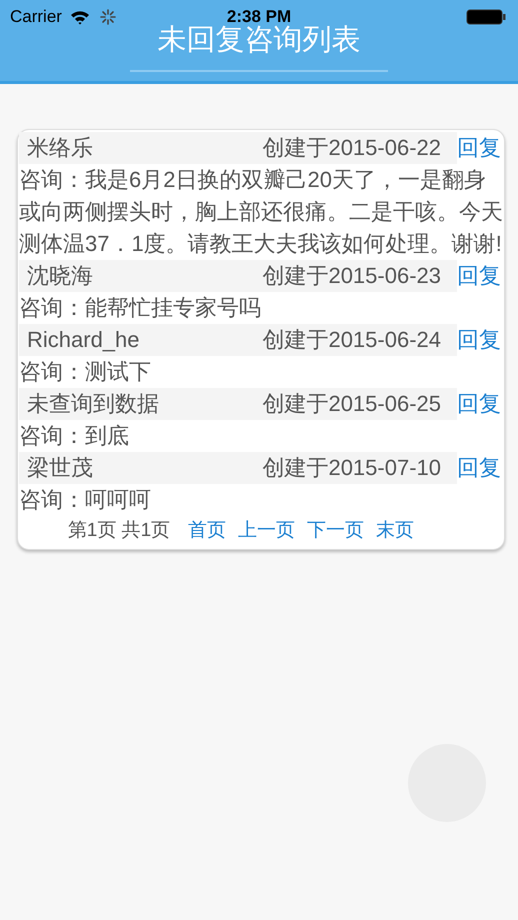 The image size is (518, 920). Describe the element at coordinates (310, 276) in the screenshot. I see `created-date: 创建于2015-06-23` at that location.